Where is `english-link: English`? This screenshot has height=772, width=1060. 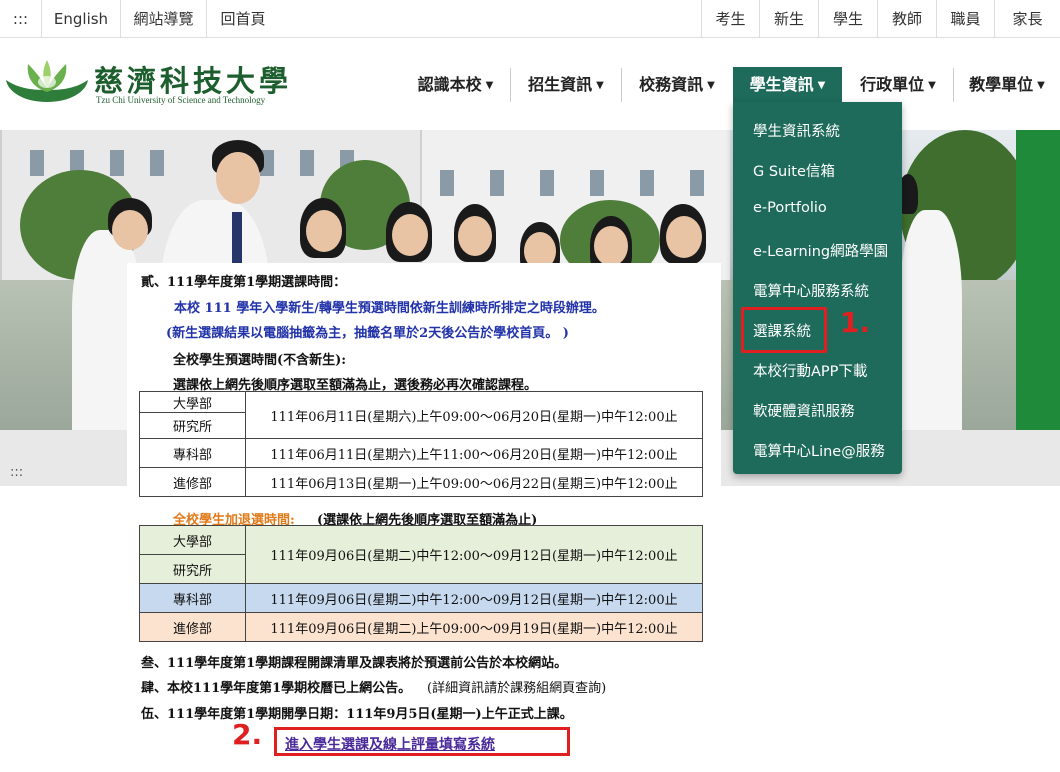
english-link: English is located at coordinates (81, 19).